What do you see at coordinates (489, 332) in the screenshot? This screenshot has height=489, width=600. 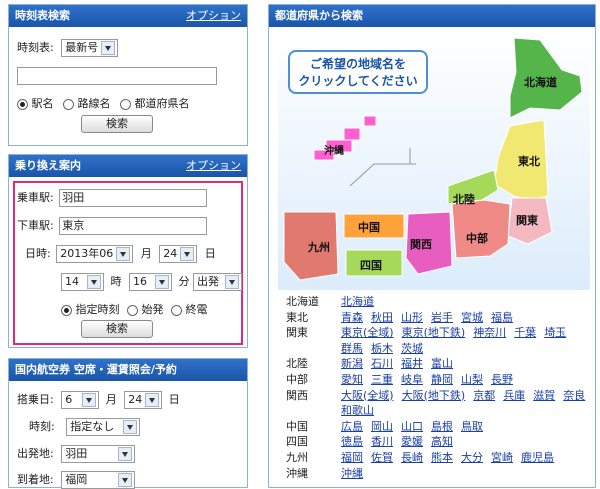 I see `prefecture-link: 神奈川` at bounding box center [489, 332].